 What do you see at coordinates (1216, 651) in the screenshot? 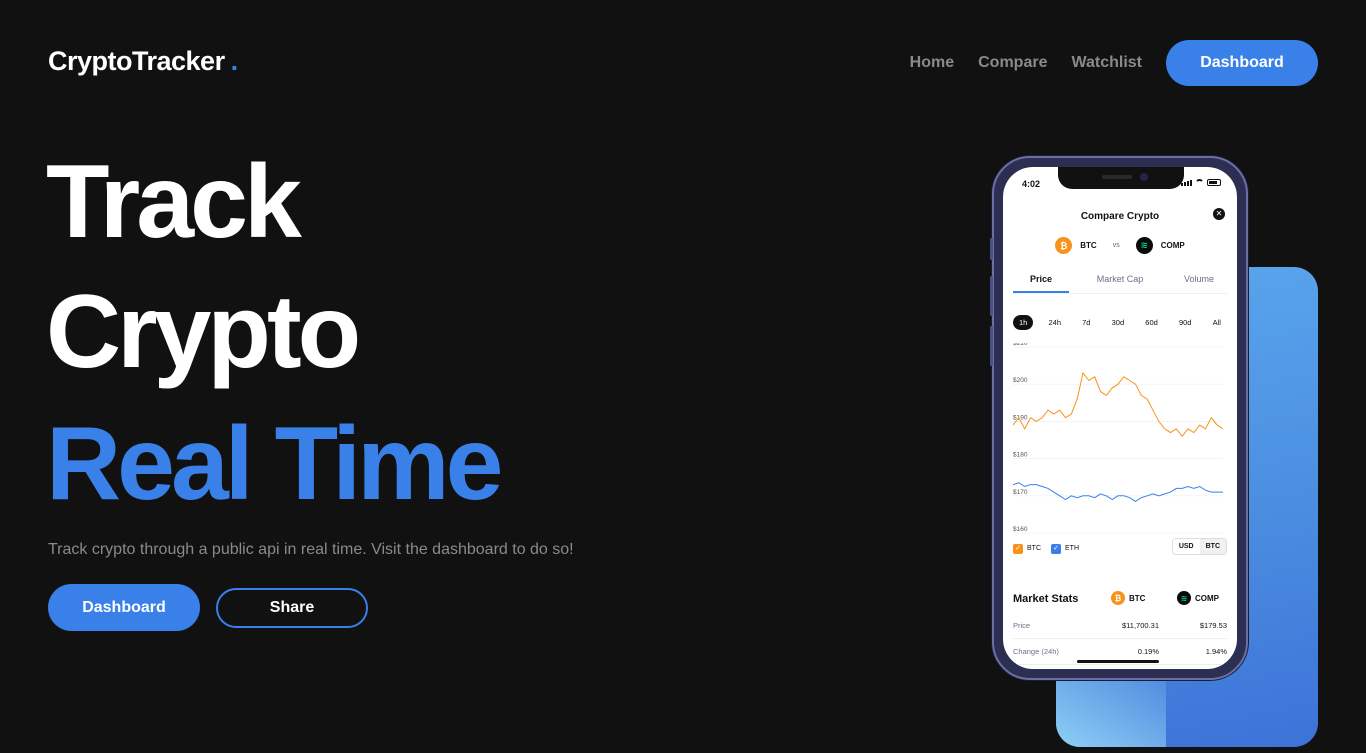
I see `stat-value-b: 1.94%` at bounding box center [1216, 651].